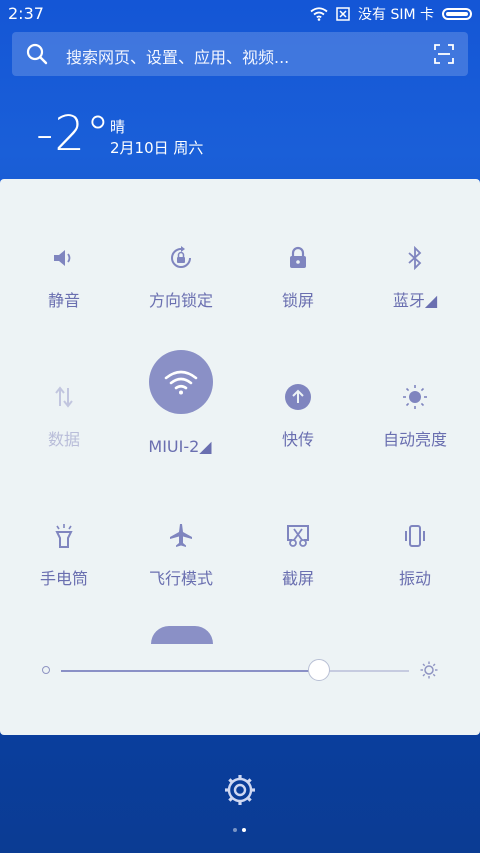 Image resolution: width=480 pixels, height=853 pixels. I want to click on tile-label: 锁屏, so click(297, 300).